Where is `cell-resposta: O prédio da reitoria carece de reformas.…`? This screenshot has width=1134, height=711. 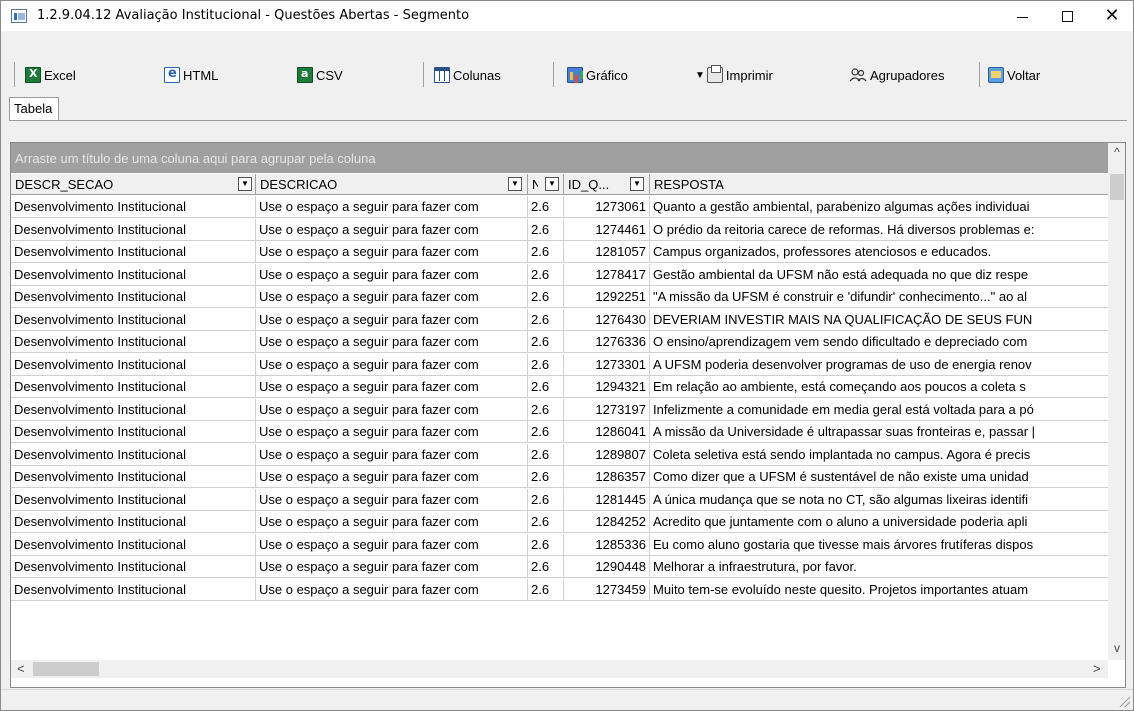
cell-resposta: O prédio da reitoria carece de reformas.… is located at coordinates (879, 230).